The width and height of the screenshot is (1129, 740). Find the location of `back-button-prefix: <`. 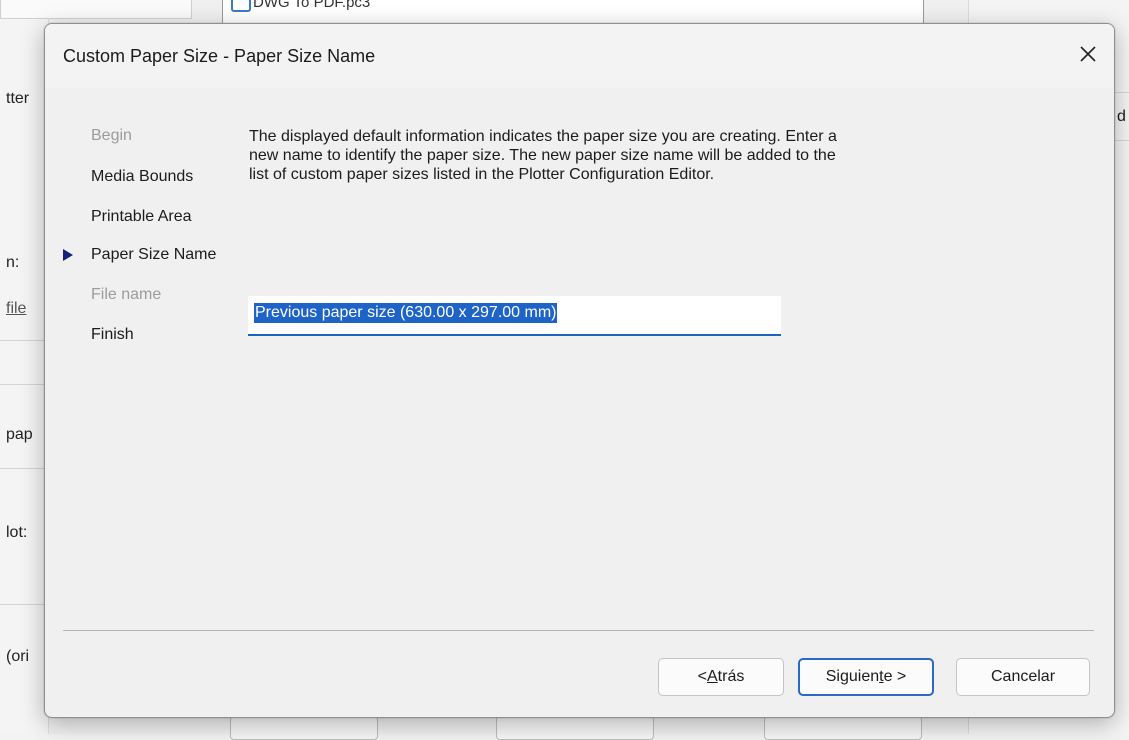

back-button-prefix: < is located at coordinates (702, 676).